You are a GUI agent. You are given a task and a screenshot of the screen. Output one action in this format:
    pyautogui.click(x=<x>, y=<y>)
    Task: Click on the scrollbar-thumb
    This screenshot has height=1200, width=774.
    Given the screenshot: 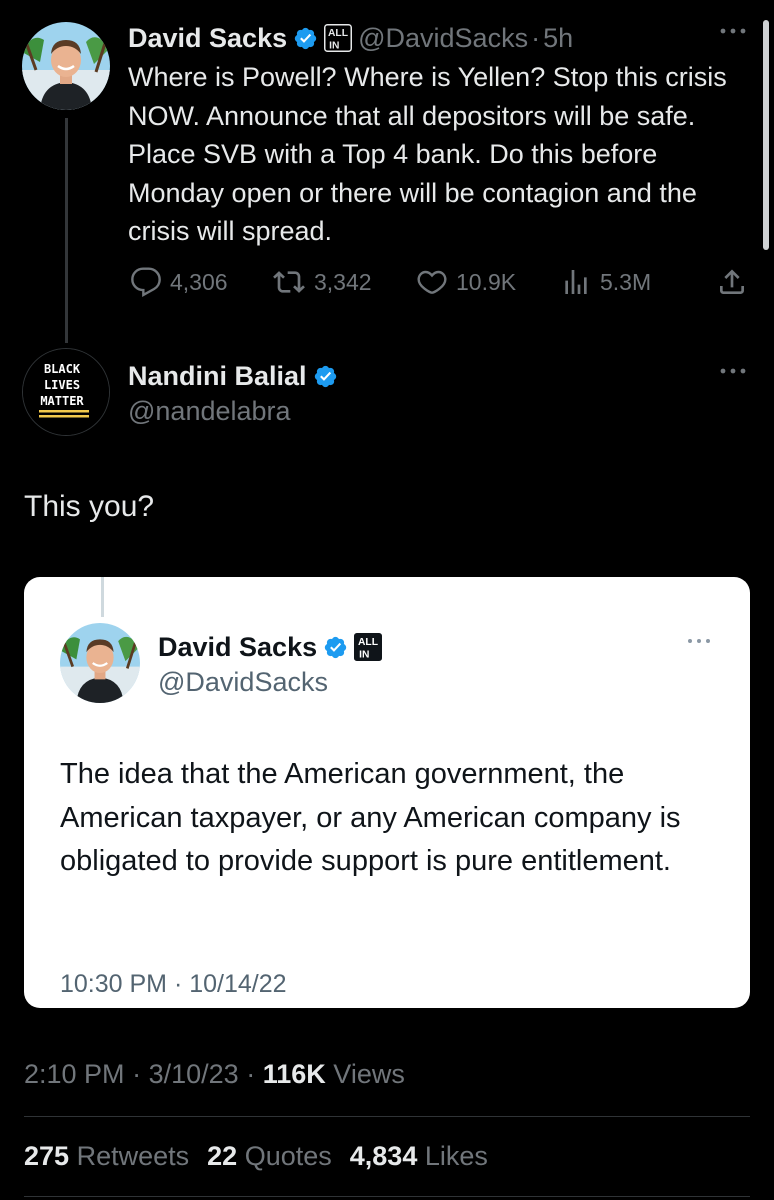 What is the action you would take?
    pyautogui.click(x=766, y=135)
    